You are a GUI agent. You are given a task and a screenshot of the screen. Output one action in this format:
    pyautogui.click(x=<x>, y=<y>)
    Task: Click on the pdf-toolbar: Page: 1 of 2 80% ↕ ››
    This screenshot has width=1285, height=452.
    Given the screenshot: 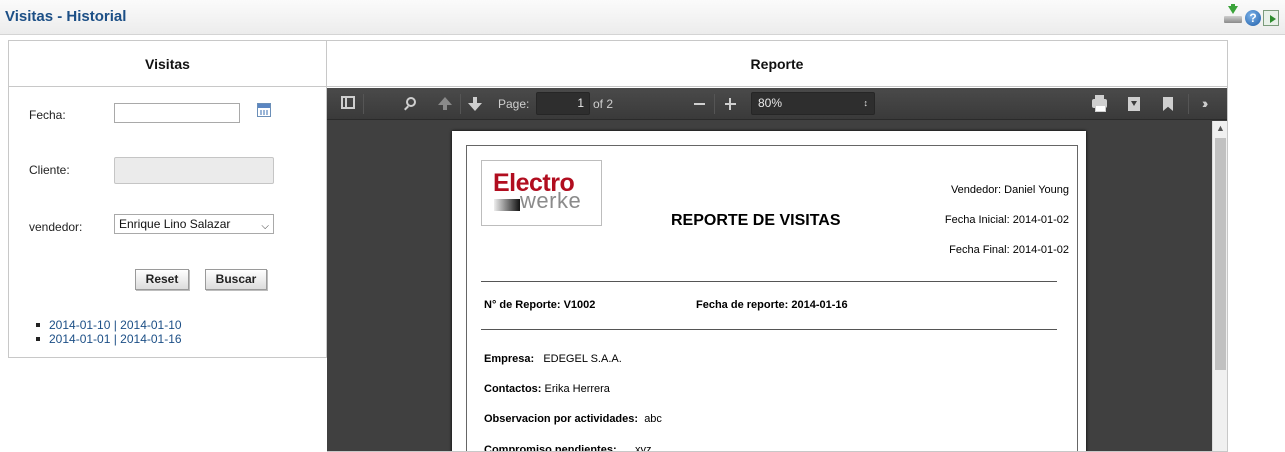 What is the action you would take?
    pyautogui.click(x=777, y=104)
    